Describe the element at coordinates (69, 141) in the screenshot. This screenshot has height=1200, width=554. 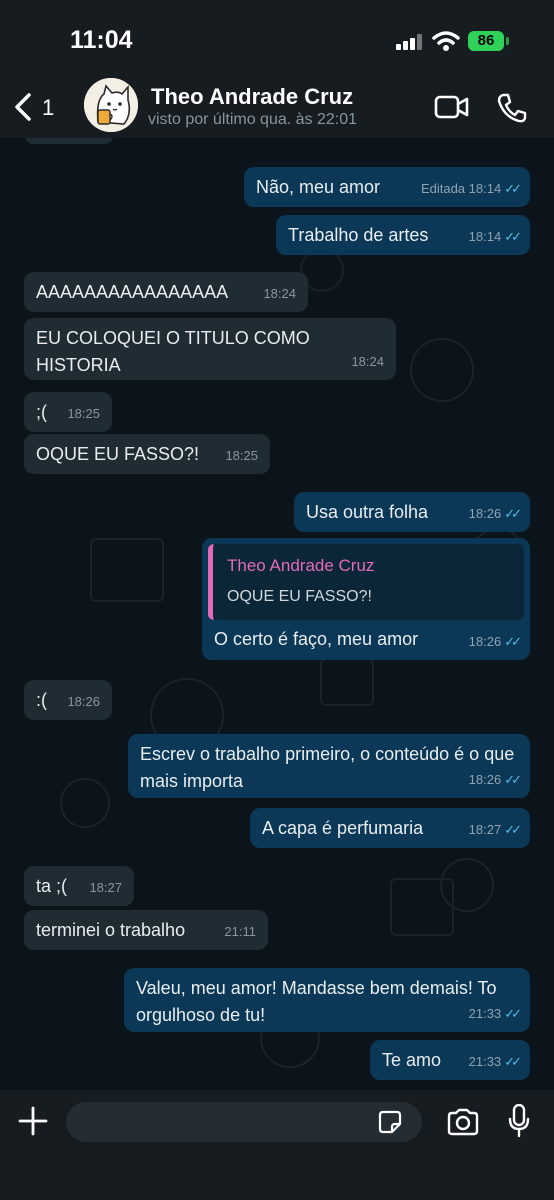
I see `message-bubble-partial` at that location.